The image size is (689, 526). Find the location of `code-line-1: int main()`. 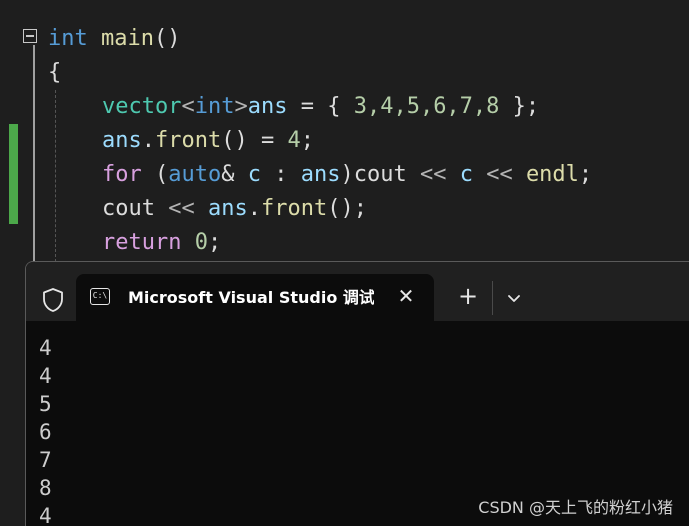

code-line-1: int main() is located at coordinates (114, 39).